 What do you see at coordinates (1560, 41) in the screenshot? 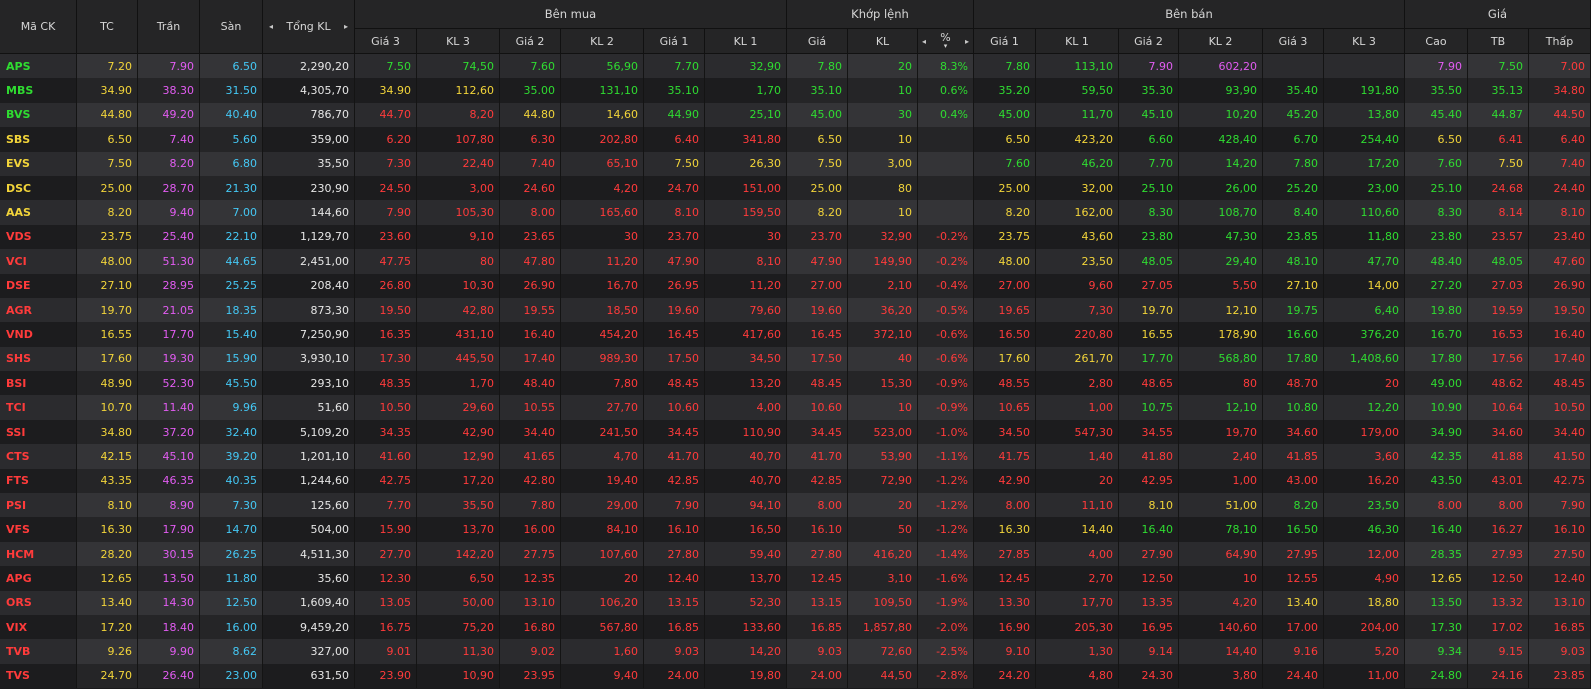
I see `col-header-low: Thấp` at bounding box center [1560, 41].